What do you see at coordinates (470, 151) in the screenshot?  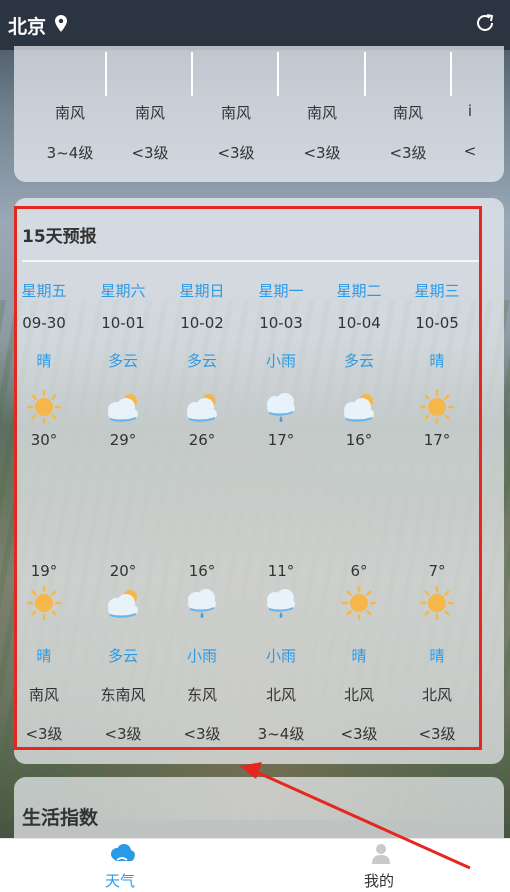 I see `hourly-wind-level: <` at bounding box center [470, 151].